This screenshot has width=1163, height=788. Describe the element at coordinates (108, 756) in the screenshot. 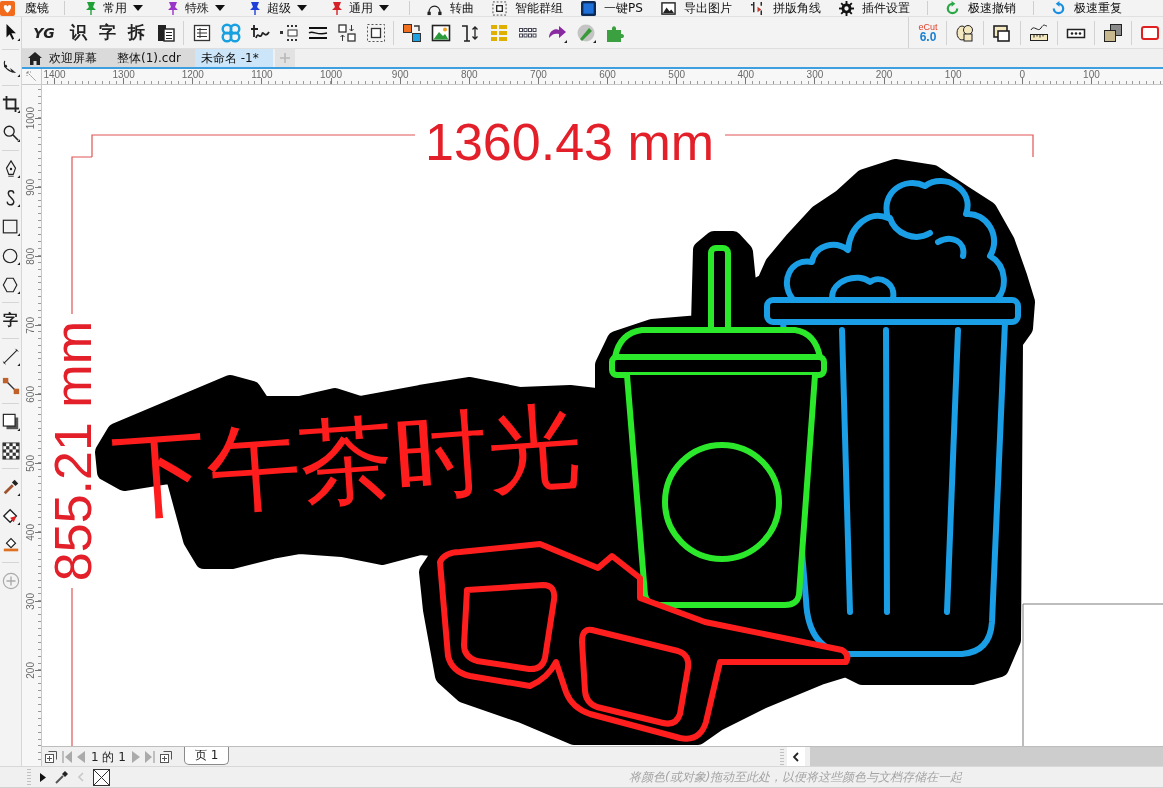

I see `page-count-label: 1 的 1` at that location.